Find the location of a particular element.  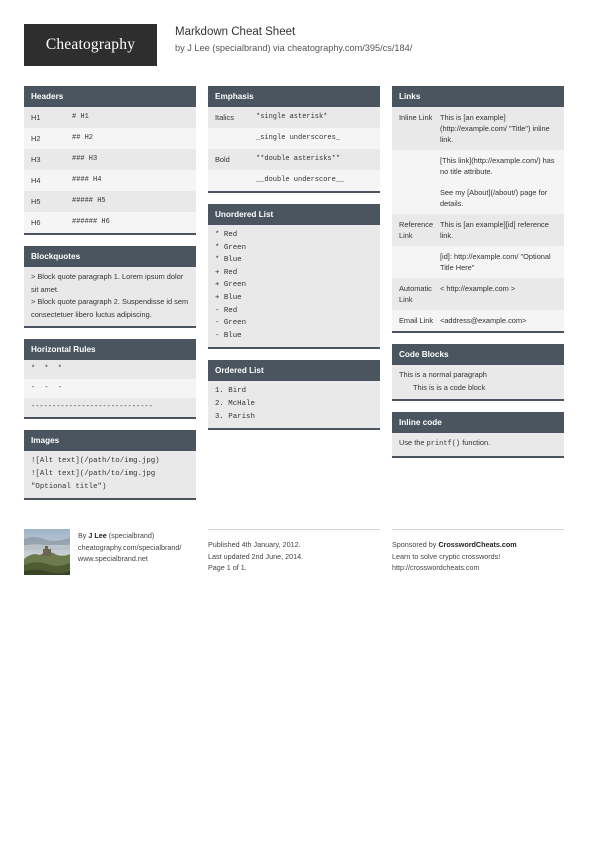

table-row: H4 #### H4 is located at coordinates (110, 180).